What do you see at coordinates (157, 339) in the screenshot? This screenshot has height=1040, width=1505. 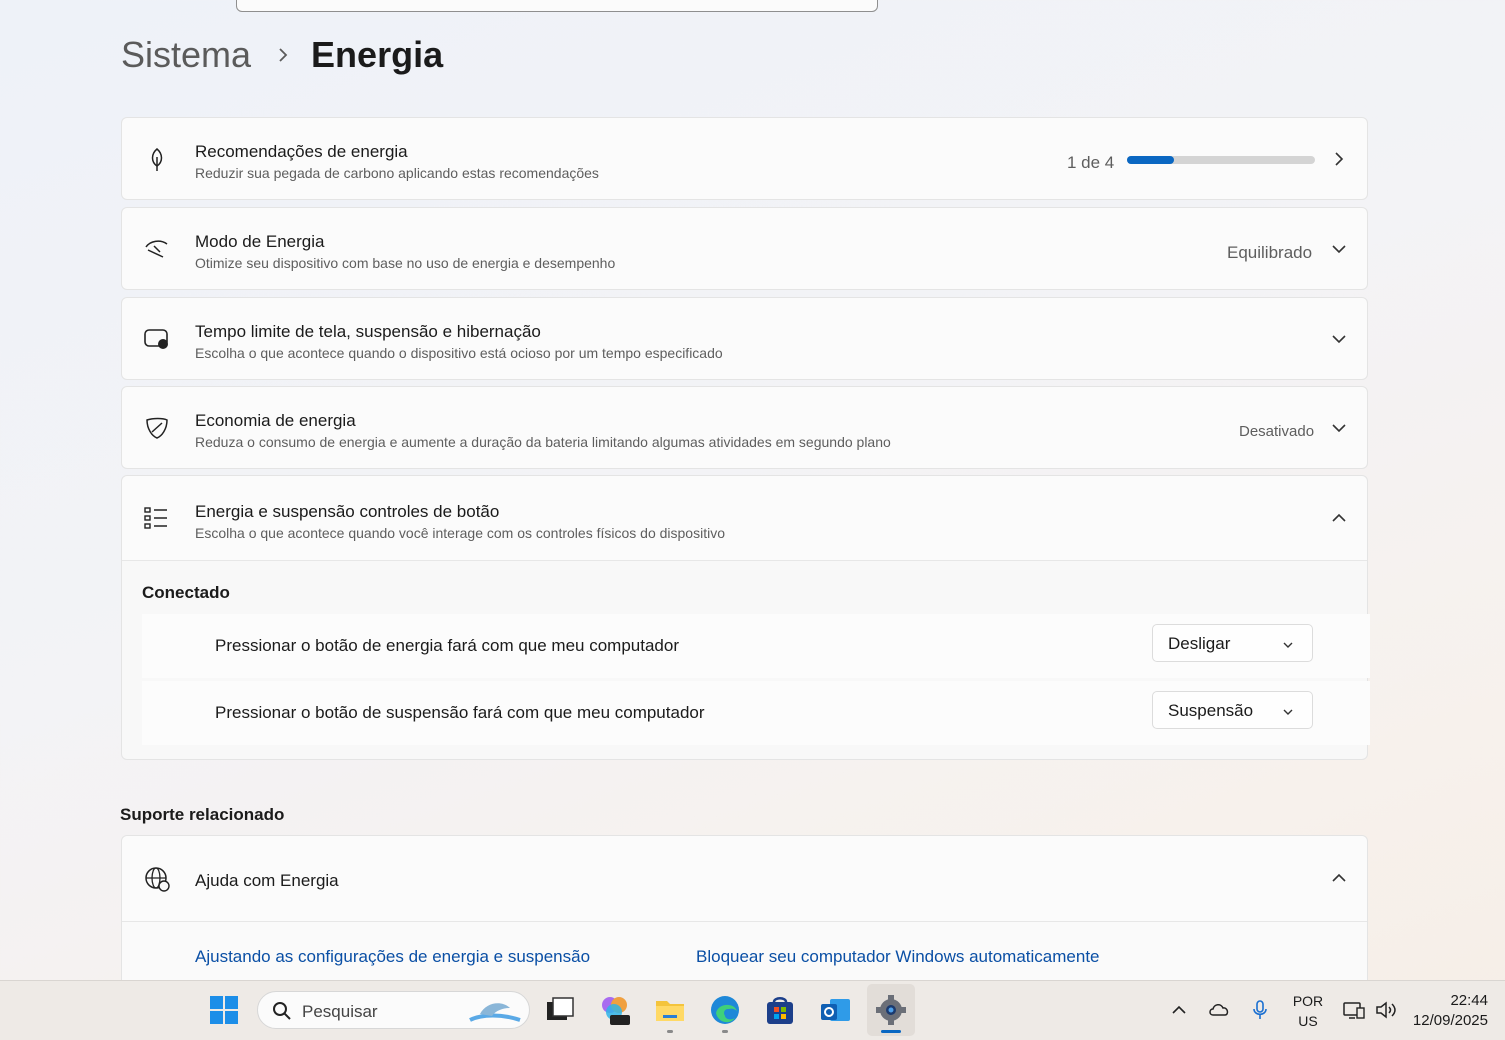 I see `monitor-sleep-icon` at bounding box center [157, 339].